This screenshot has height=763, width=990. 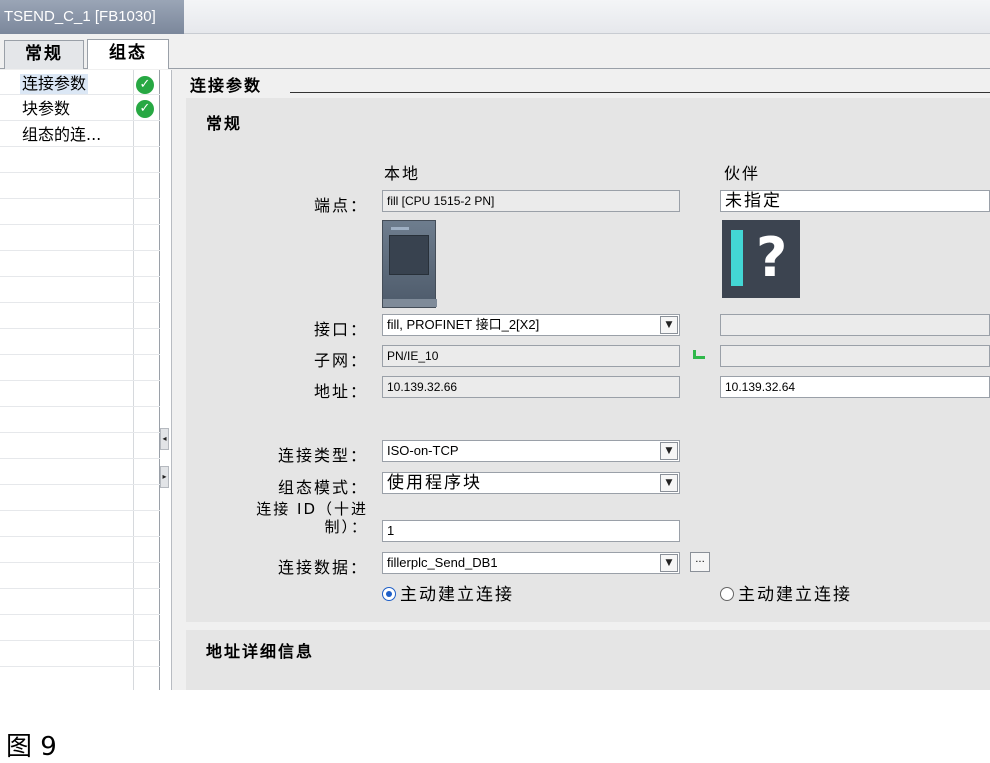 I want to click on radio-partner-label: 主动建立连接, so click(x=795, y=595).